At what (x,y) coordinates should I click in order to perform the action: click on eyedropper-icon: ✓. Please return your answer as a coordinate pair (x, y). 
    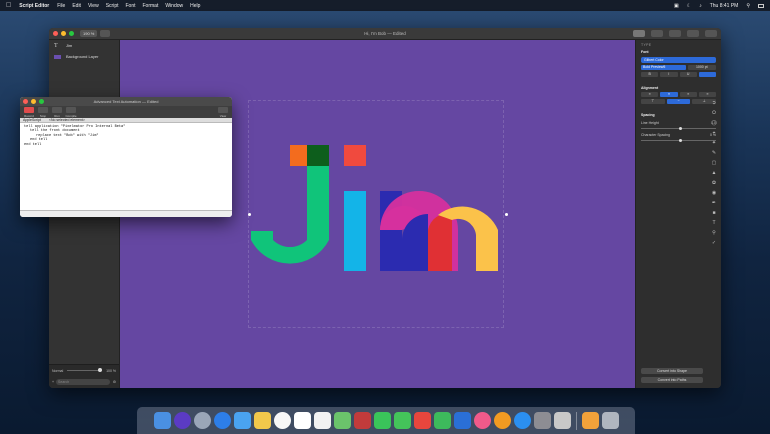
    Looking at the image, I should click on (714, 243).